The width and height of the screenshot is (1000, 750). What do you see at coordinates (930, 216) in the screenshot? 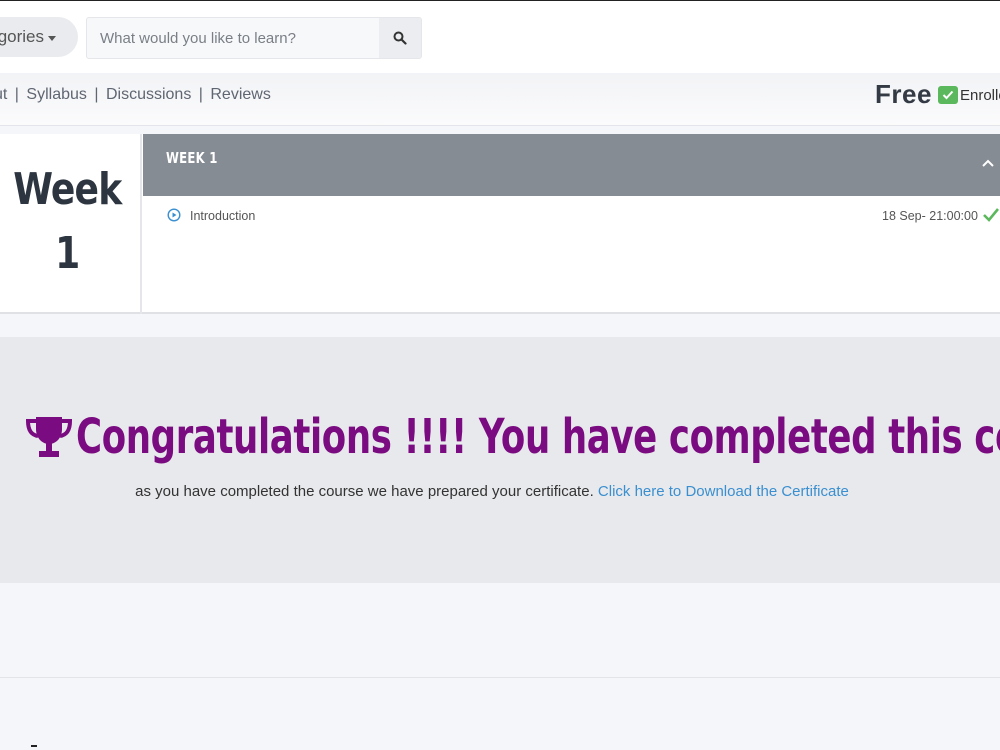
I see `lesson-date: 18 Sep- 21:00:00` at bounding box center [930, 216].